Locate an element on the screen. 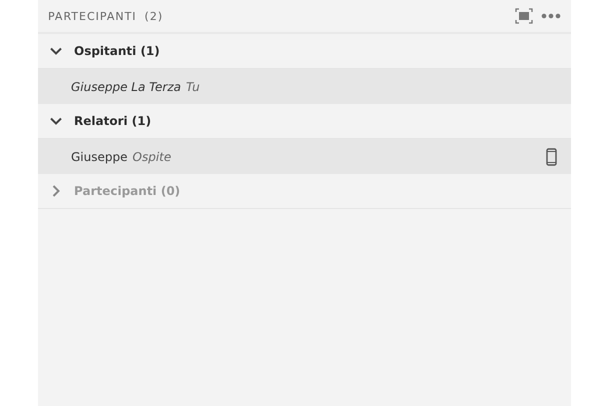 Image resolution: width=610 pixels, height=406 pixels. participant-row: Giuseppe Ospite is located at coordinates (304, 156).